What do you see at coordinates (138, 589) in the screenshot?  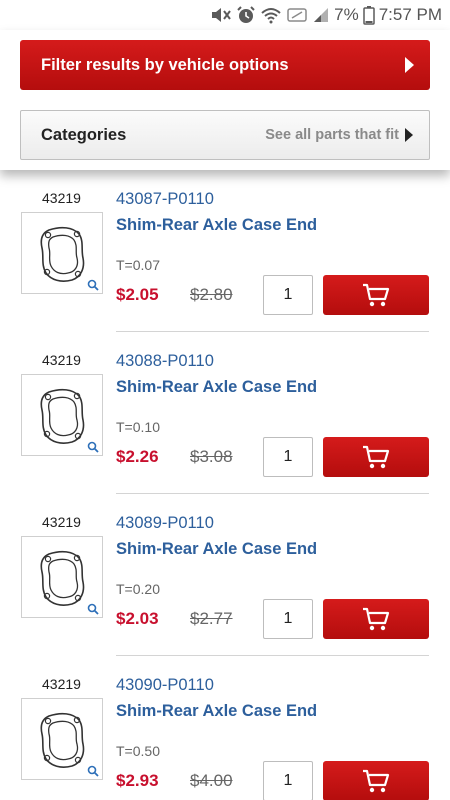 I see `part-spec: T=0.20` at bounding box center [138, 589].